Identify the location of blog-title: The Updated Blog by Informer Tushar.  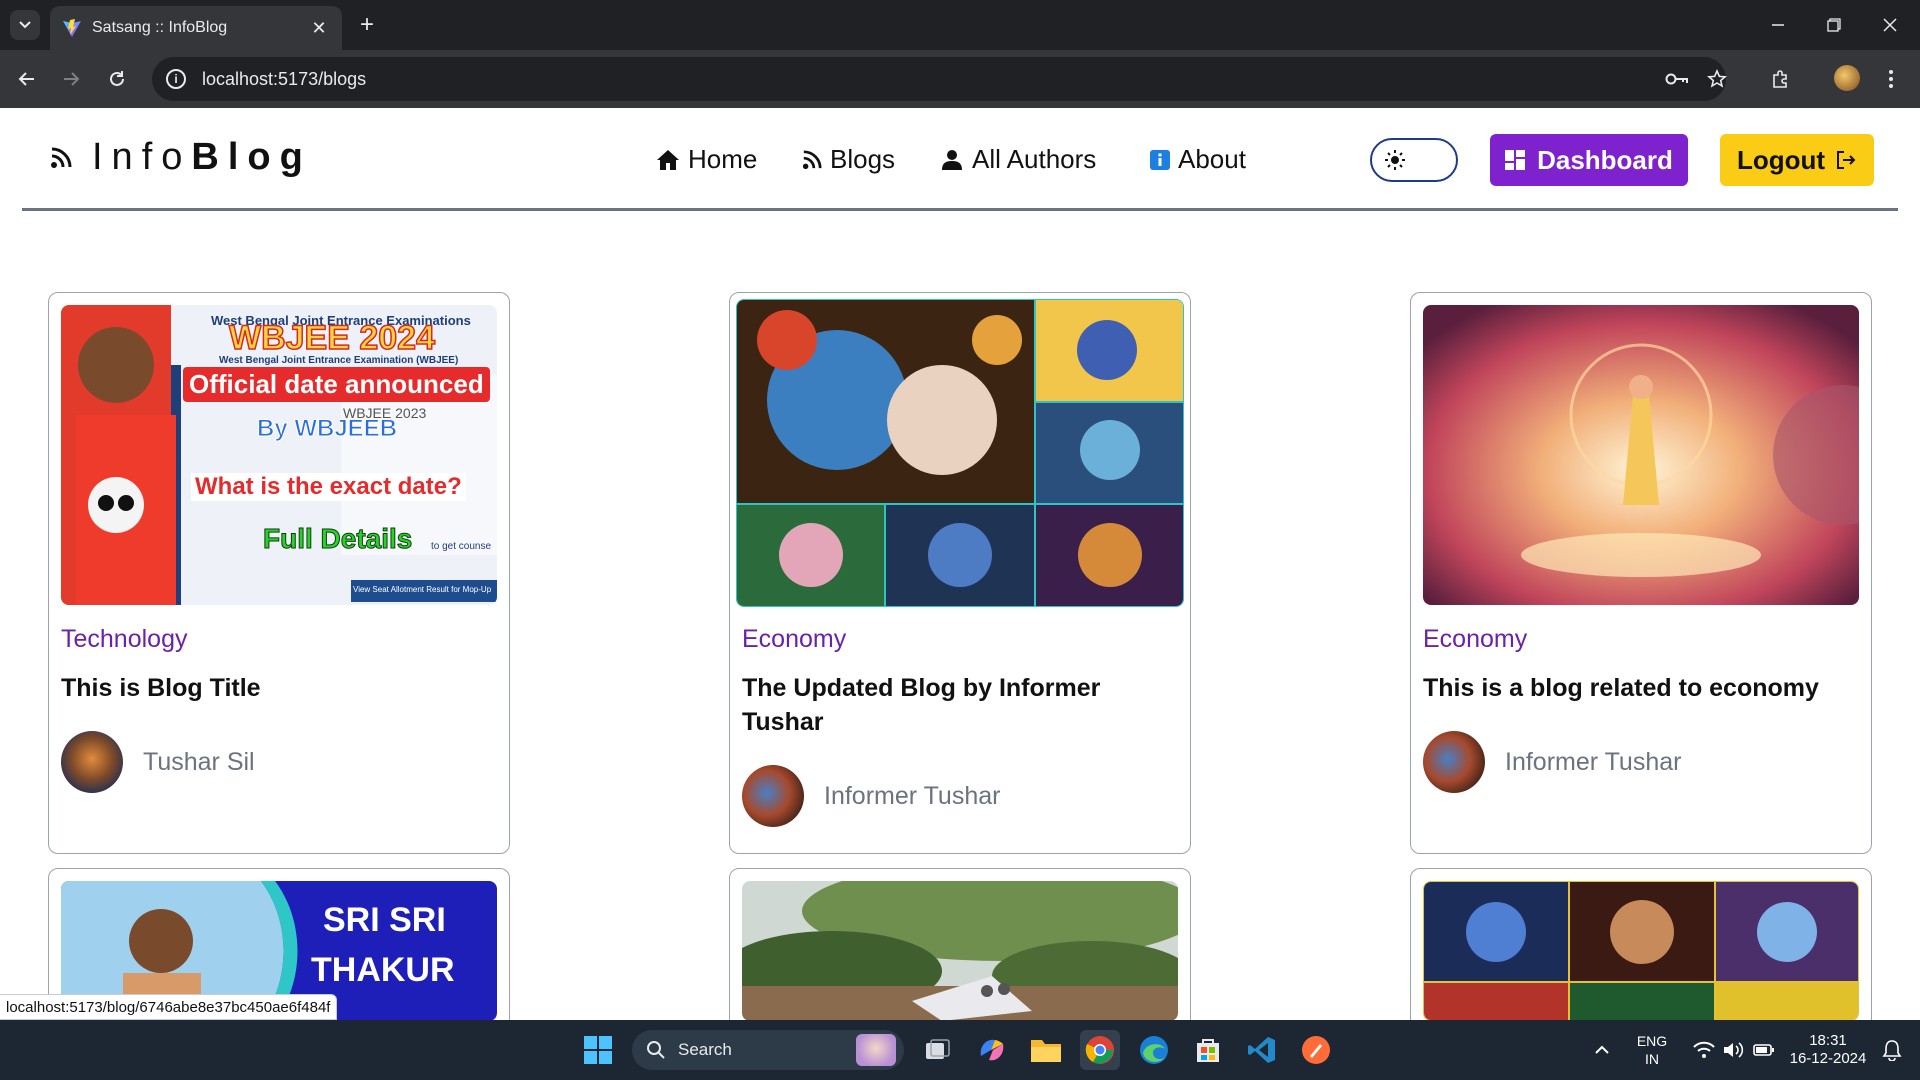
(960, 705).